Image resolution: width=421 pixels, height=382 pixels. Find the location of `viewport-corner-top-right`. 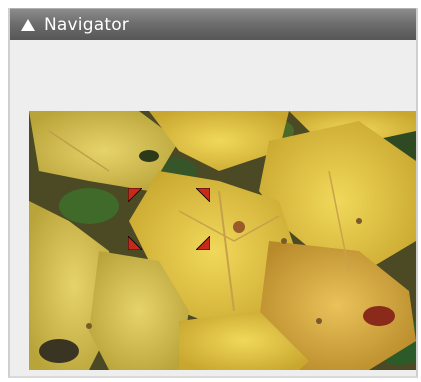

viewport-corner-top-right is located at coordinates (203, 195).